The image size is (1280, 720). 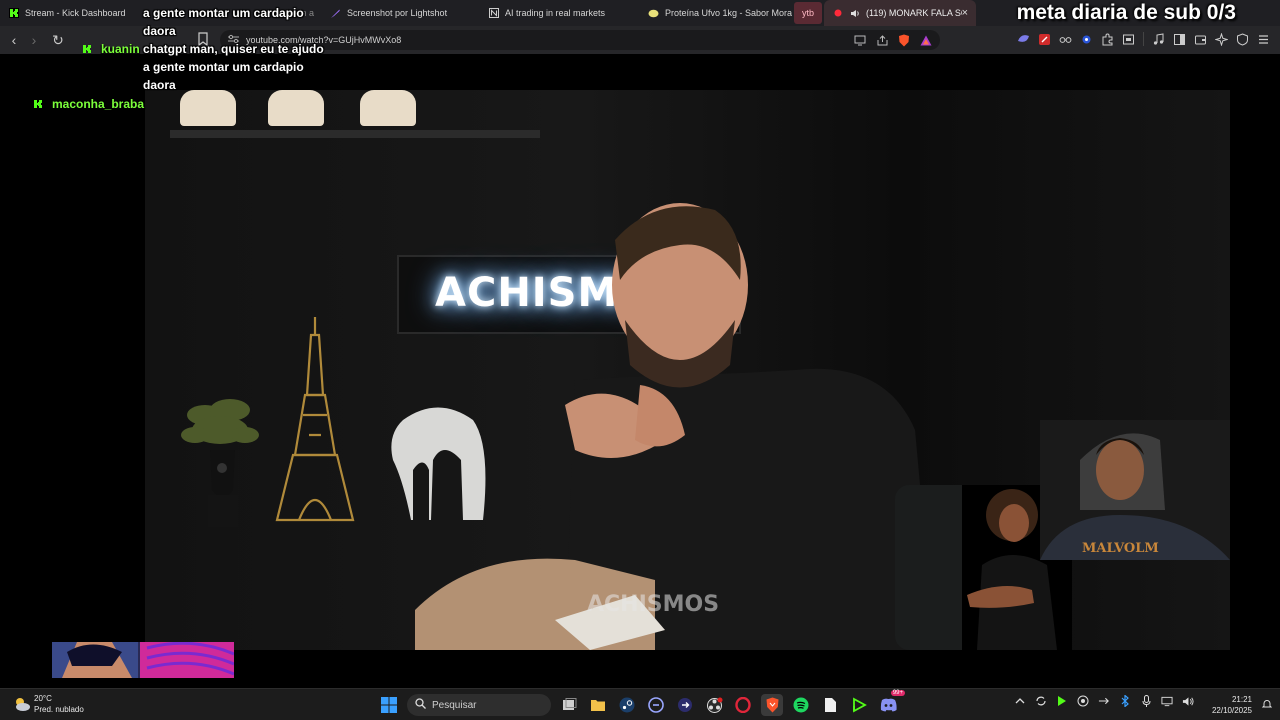 I want to click on extension-dot-icon, so click(x=1086, y=39).